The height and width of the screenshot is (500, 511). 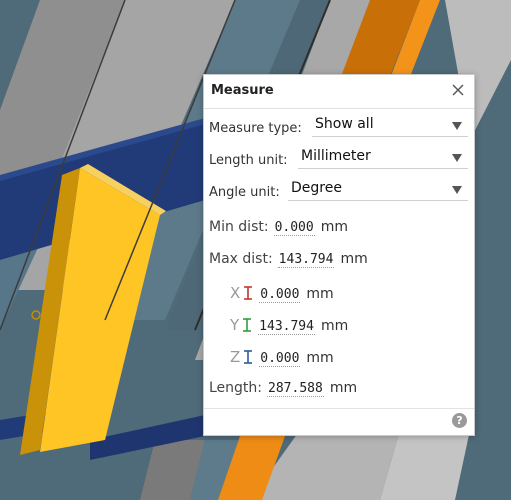 What do you see at coordinates (248, 160) in the screenshot?
I see `length-unit-label: Length unit:` at bounding box center [248, 160].